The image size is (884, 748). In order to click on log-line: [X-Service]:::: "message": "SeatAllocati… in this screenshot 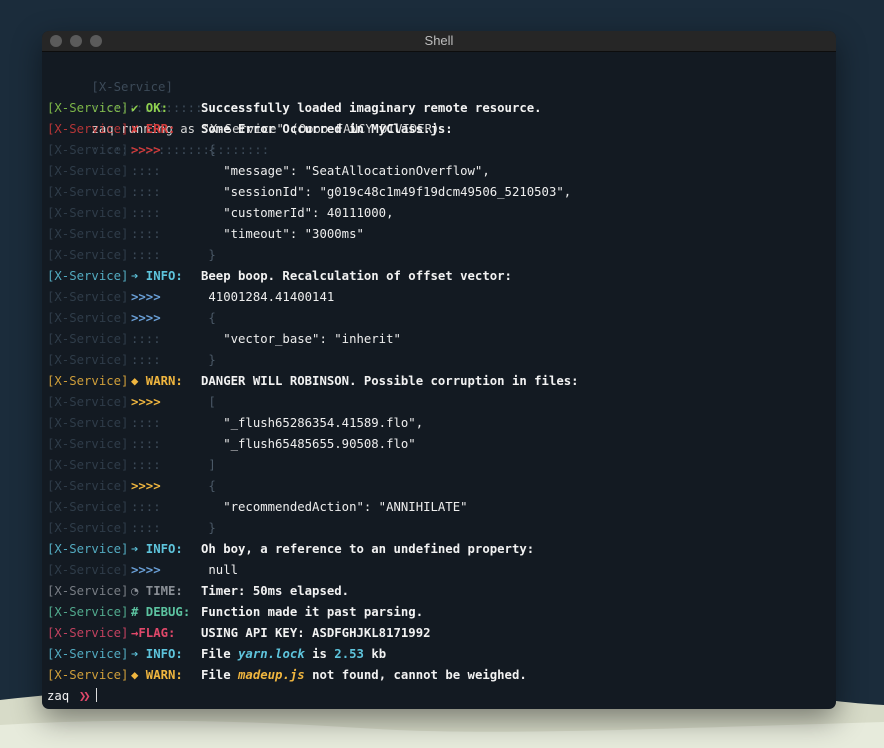, I will do `click(441, 171)`.